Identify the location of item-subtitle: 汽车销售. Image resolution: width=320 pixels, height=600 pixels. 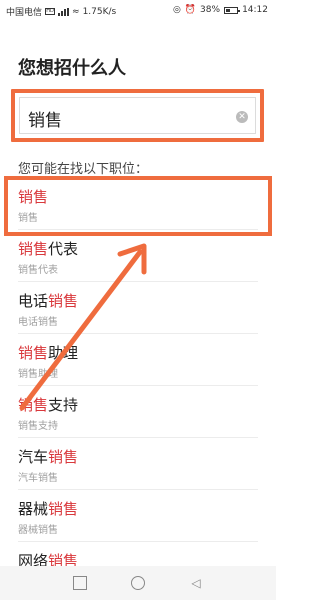
(38, 478).